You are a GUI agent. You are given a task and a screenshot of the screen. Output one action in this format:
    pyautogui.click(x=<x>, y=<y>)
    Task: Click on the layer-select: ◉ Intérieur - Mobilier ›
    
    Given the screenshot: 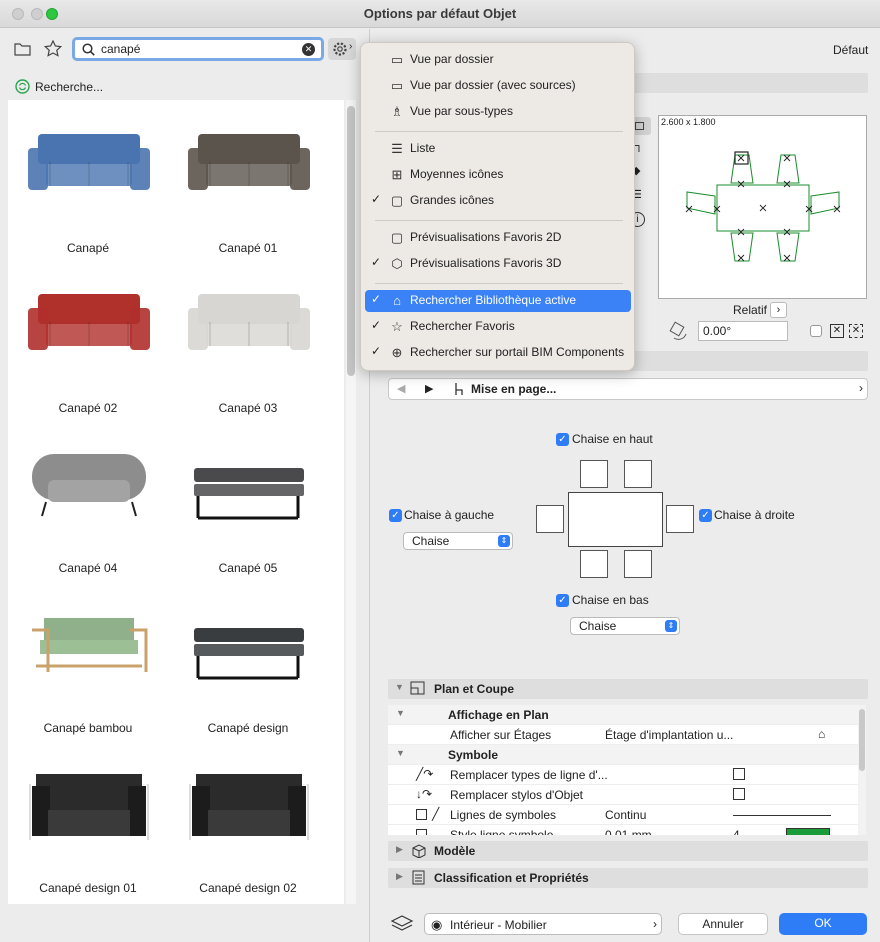 What is the action you would take?
    pyautogui.click(x=543, y=924)
    